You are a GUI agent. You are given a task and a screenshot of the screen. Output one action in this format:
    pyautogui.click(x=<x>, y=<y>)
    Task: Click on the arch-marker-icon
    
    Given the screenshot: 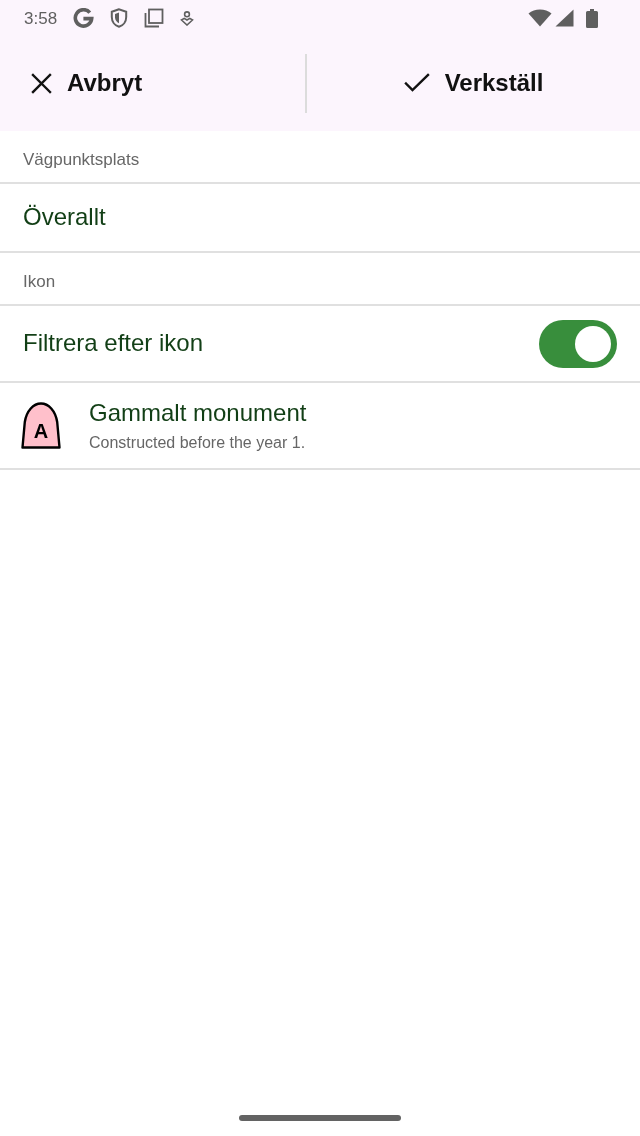 What is the action you would take?
    pyautogui.click(x=41, y=425)
    